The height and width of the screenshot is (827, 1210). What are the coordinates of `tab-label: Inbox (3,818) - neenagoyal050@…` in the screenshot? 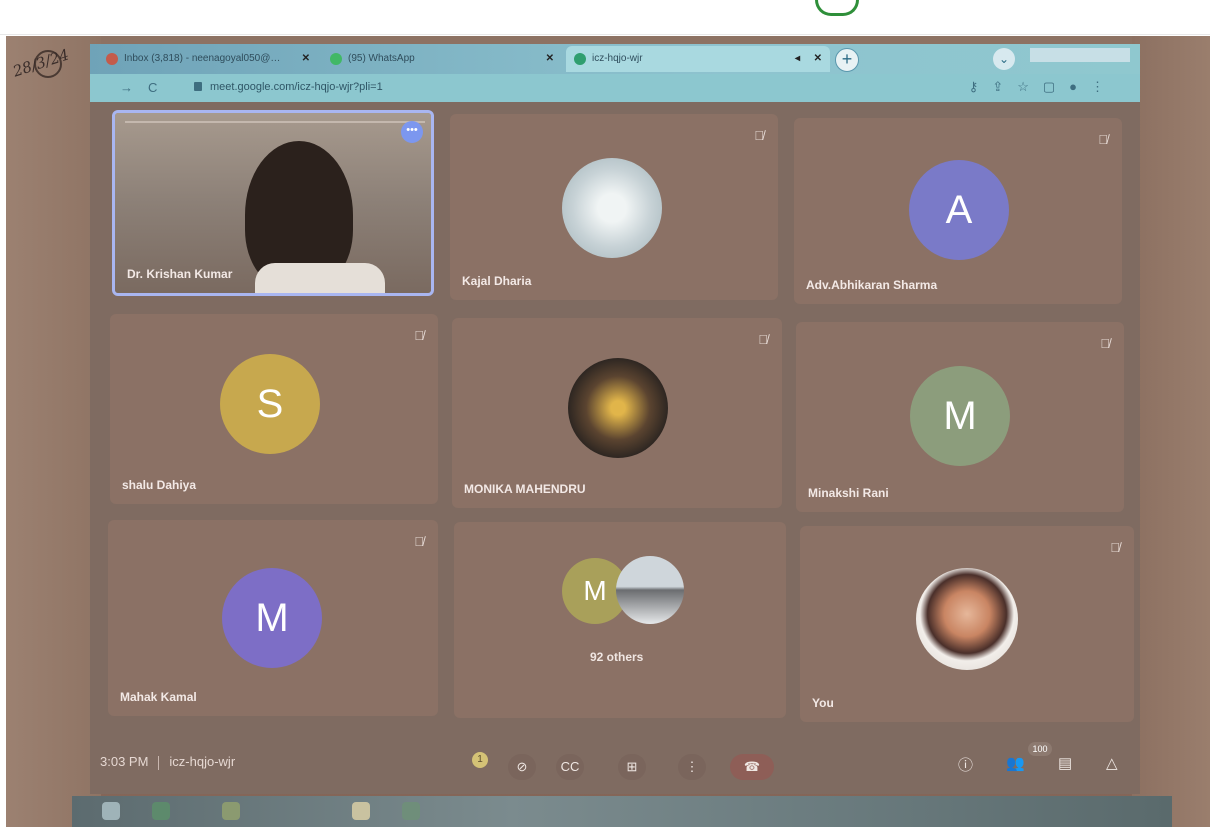 It's located at (202, 58).